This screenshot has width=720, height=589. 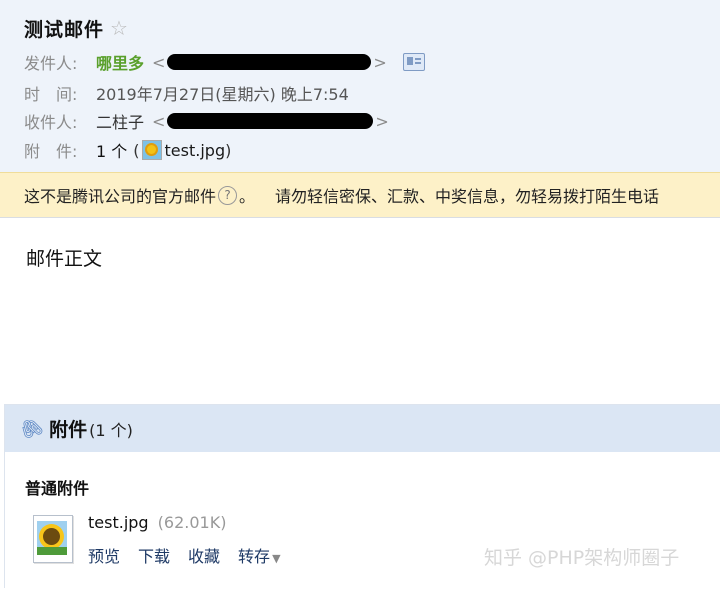 I want to click on recipient-open-bracket: <, so click(x=159, y=121).